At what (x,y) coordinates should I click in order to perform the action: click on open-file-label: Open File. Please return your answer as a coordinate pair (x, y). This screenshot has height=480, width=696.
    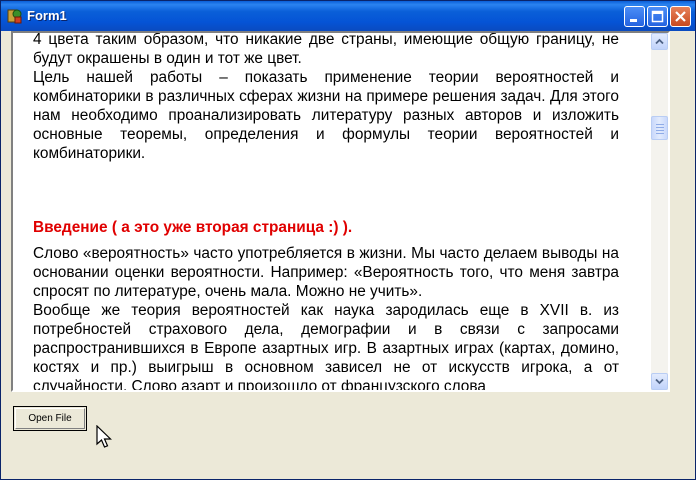
    Looking at the image, I should click on (50, 418).